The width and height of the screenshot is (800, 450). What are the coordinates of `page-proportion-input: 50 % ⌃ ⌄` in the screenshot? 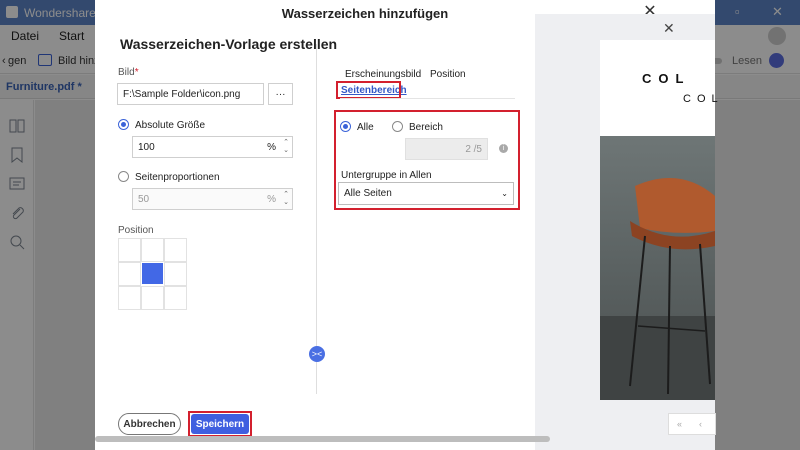 It's located at (212, 199).